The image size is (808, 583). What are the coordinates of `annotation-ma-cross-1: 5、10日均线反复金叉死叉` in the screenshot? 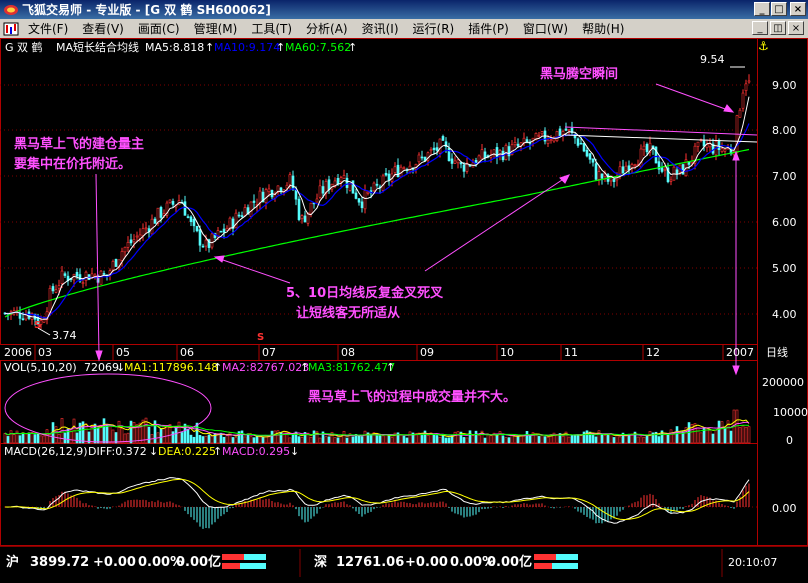 It's located at (365, 293).